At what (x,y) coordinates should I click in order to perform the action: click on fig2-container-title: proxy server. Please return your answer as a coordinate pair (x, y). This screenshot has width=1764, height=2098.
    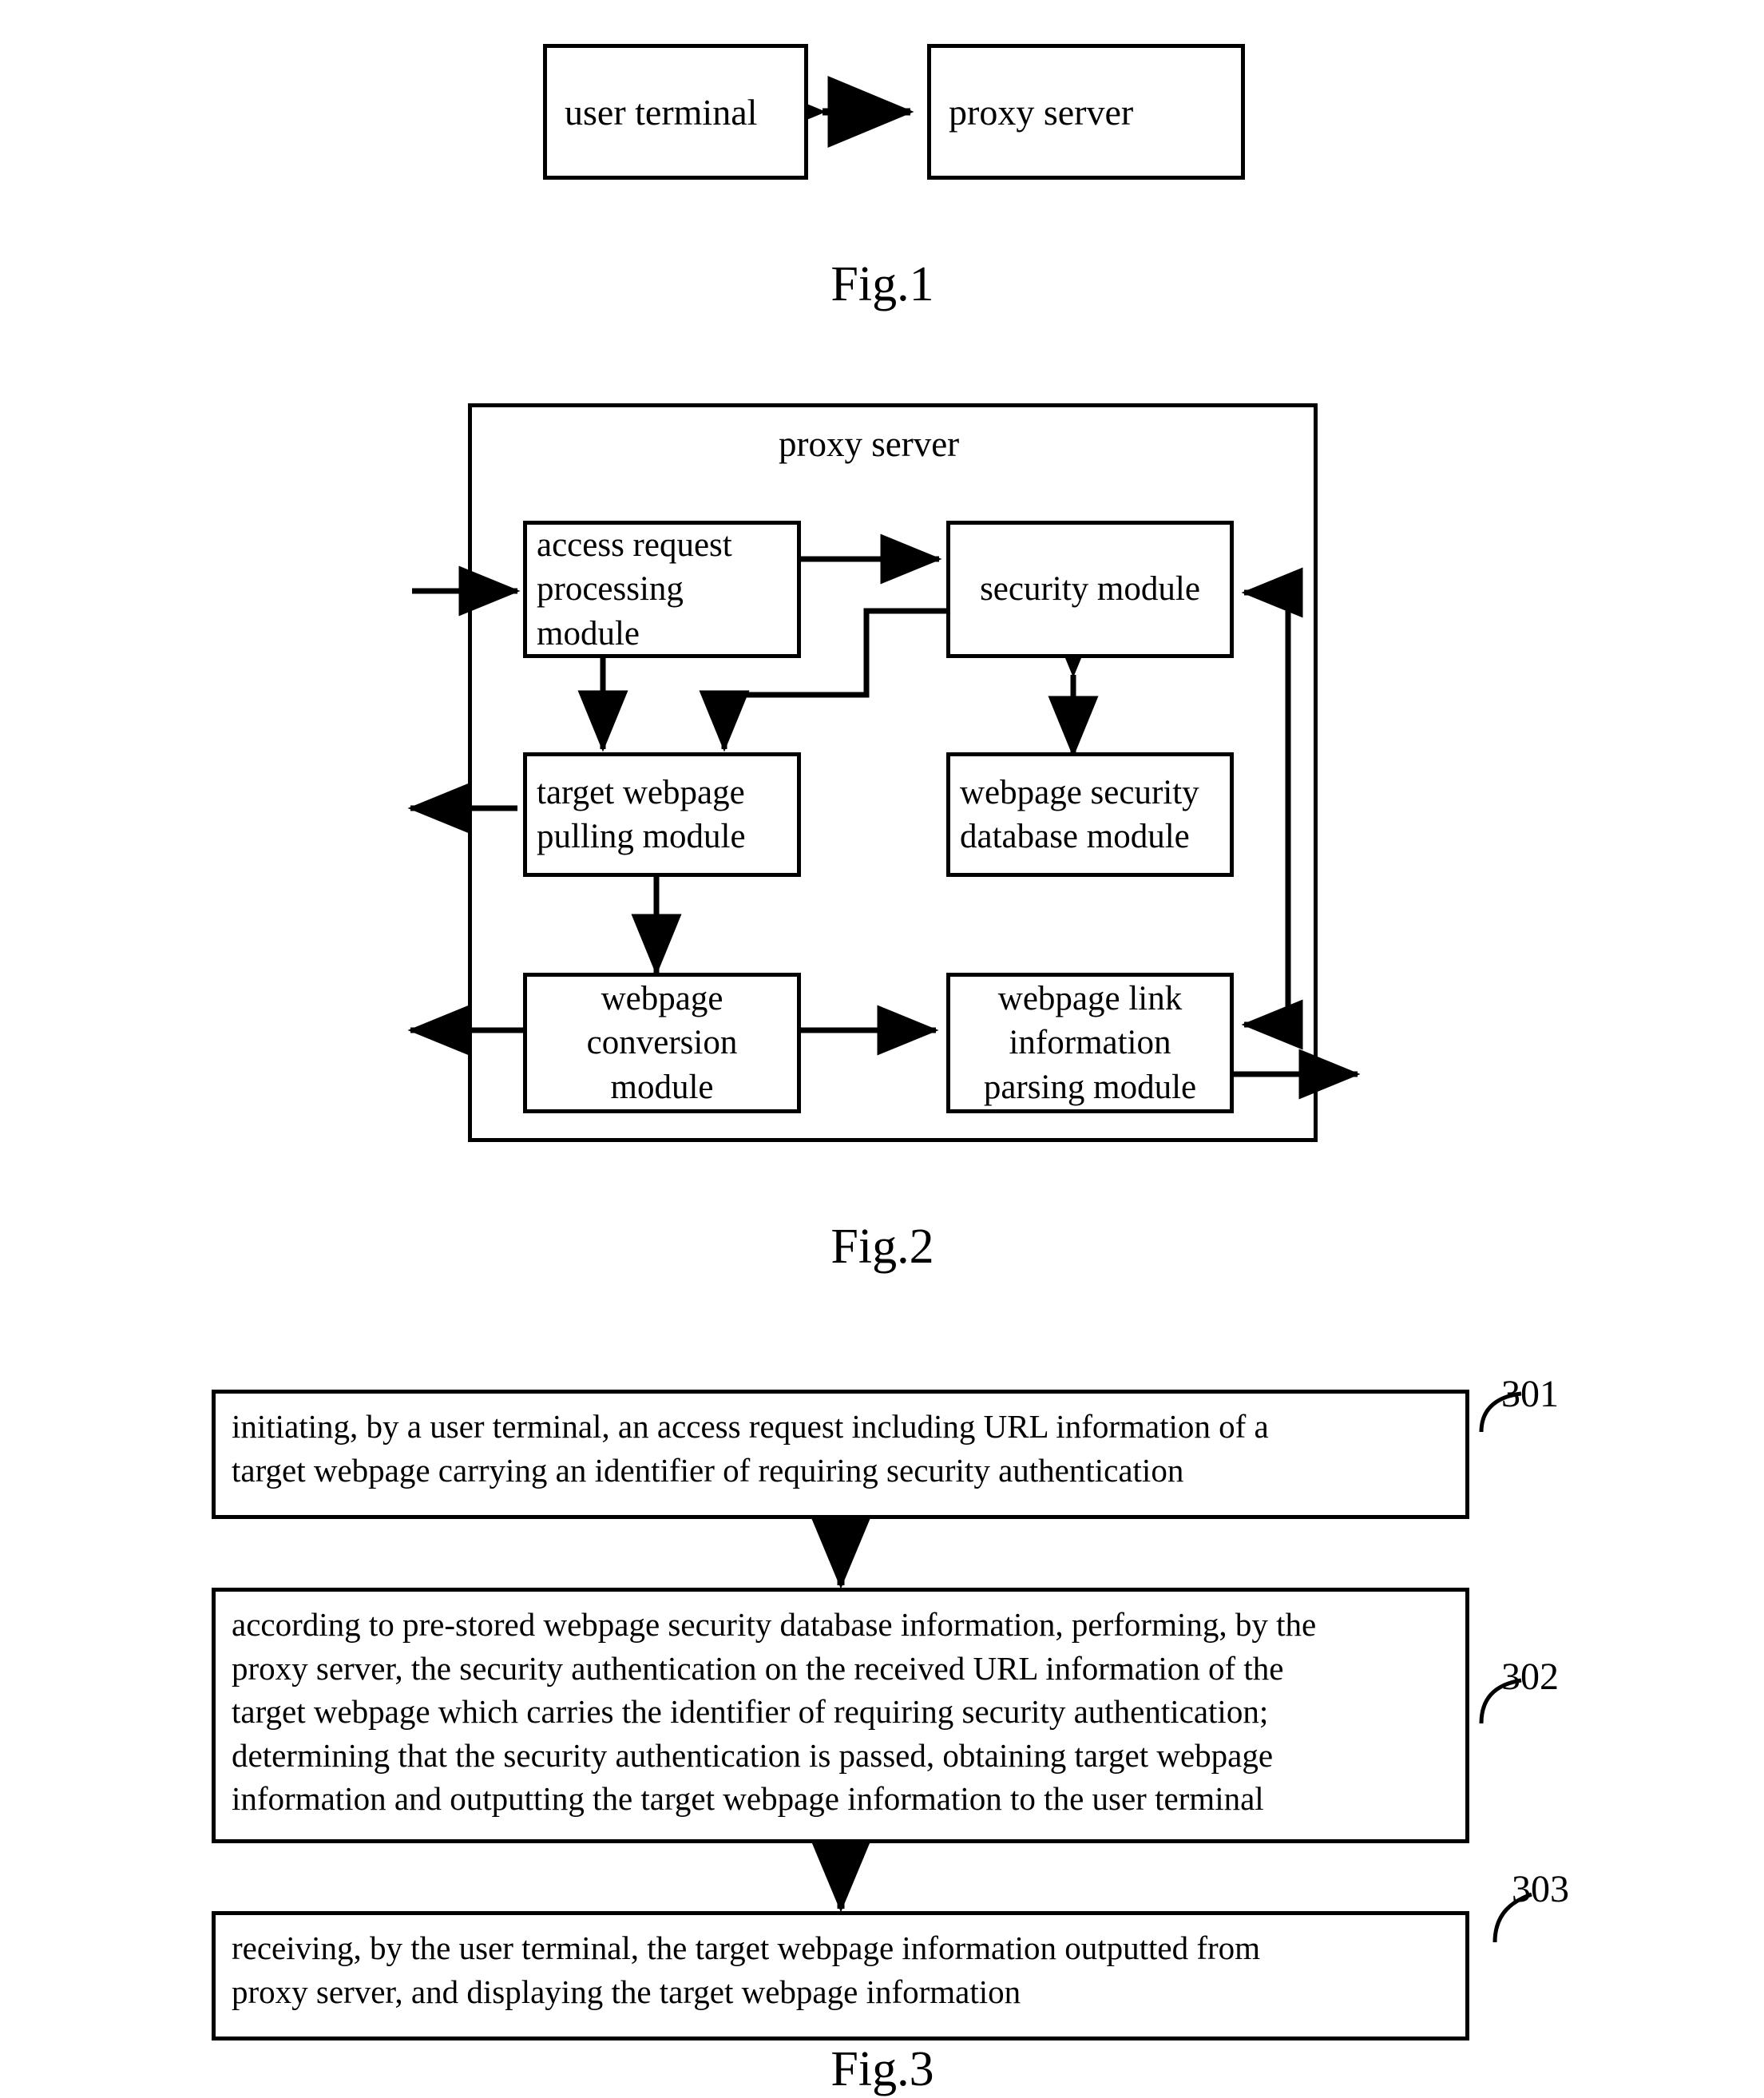
    Looking at the image, I should click on (869, 444).